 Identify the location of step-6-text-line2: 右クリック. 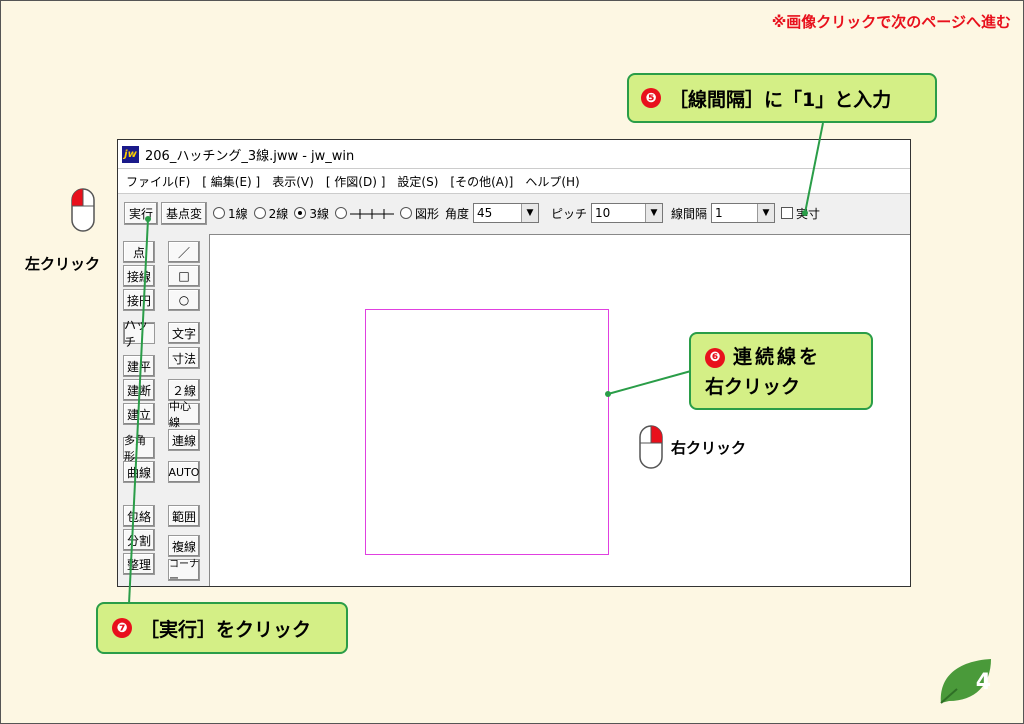
(753, 387).